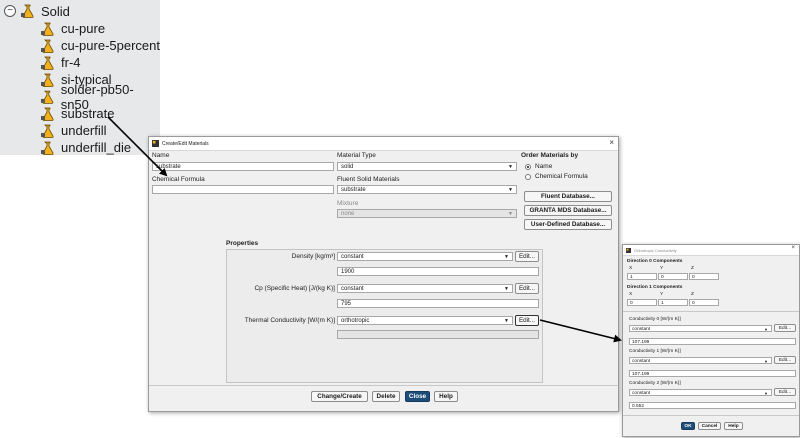 Image resolution: width=800 pixels, height=438 pixels. I want to click on fluent-solid-materials-dropdown: substrate ▼, so click(427, 189).